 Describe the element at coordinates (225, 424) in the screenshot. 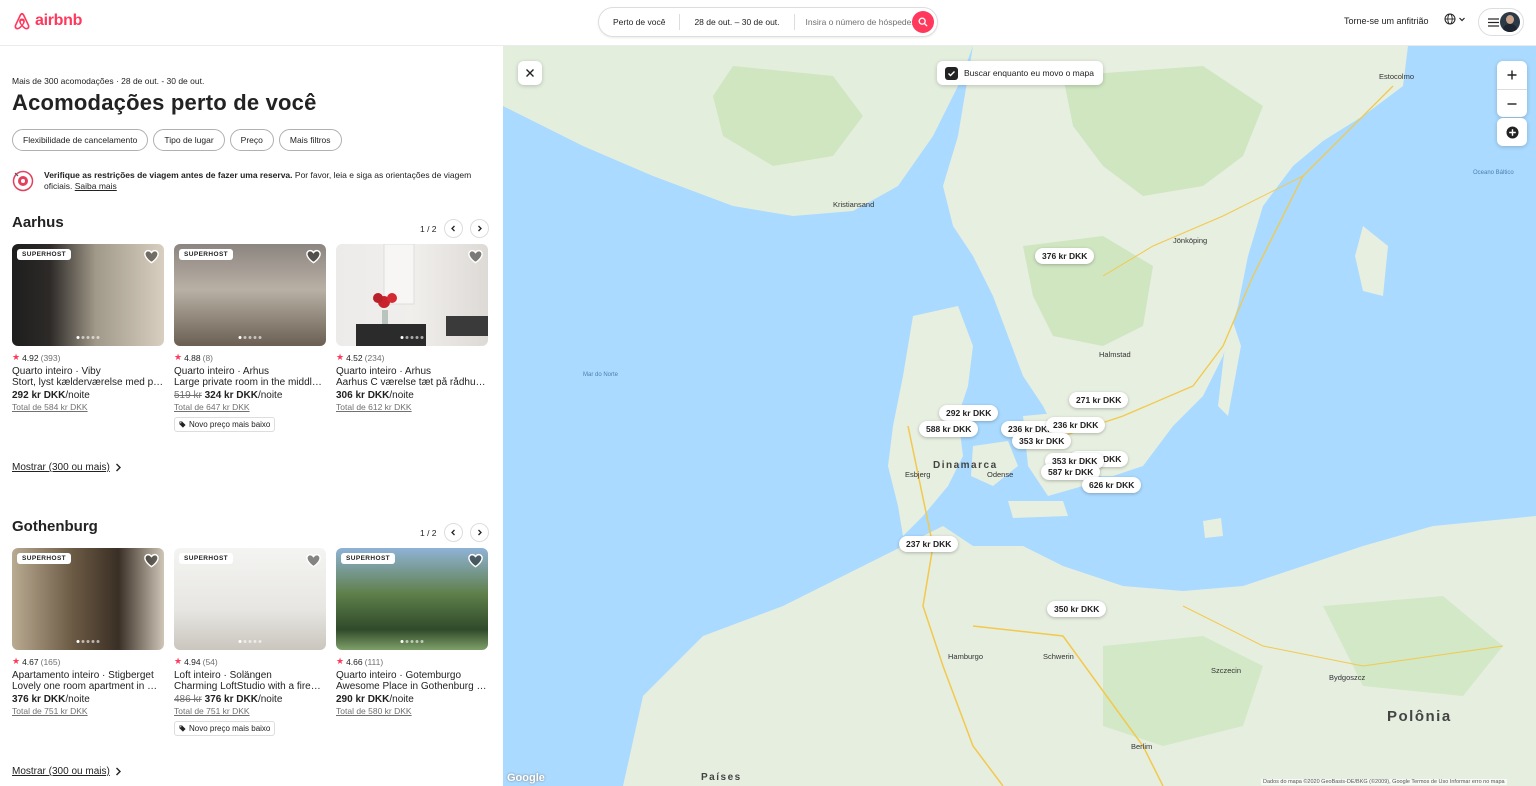

I see `price-drop-tag: Novo preço mais baixo` at that location.